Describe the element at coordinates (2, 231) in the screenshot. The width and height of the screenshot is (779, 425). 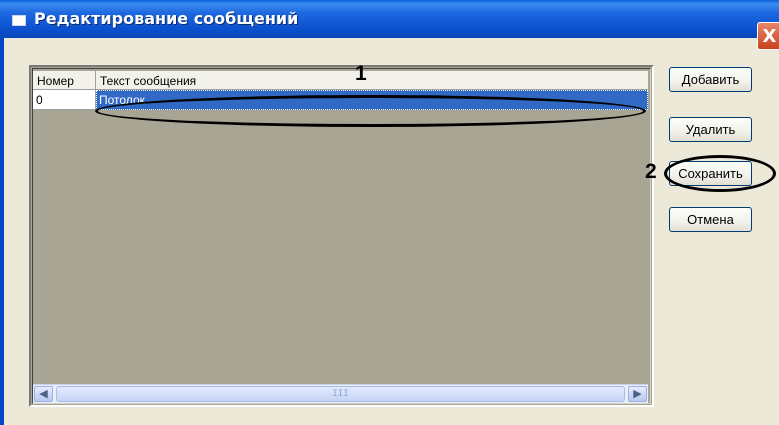
I see `window-frame-left` at that location.